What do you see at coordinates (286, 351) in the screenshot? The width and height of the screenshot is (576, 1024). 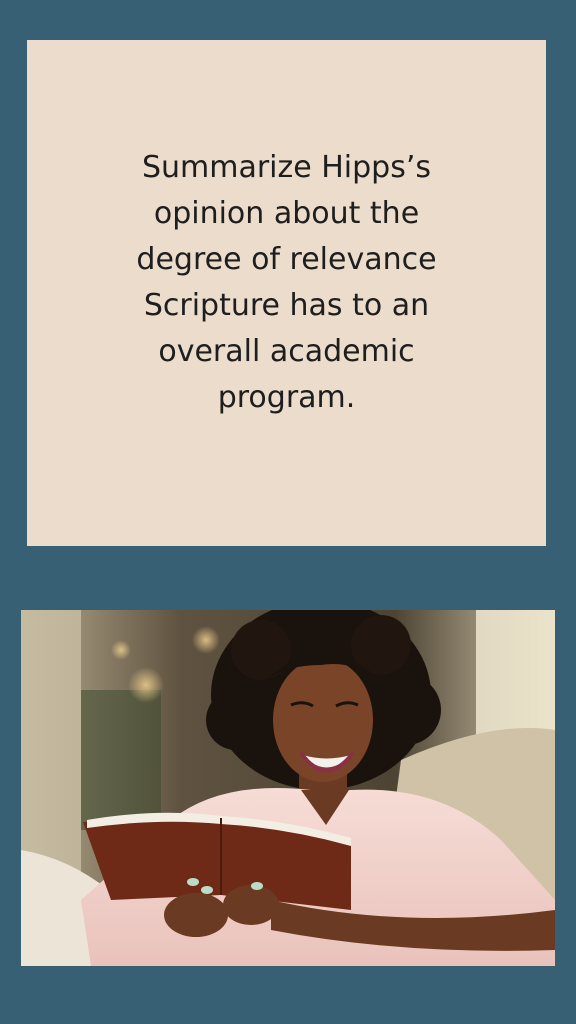 I see `question-line-5: overall academic` at bounding box center [286, 351].